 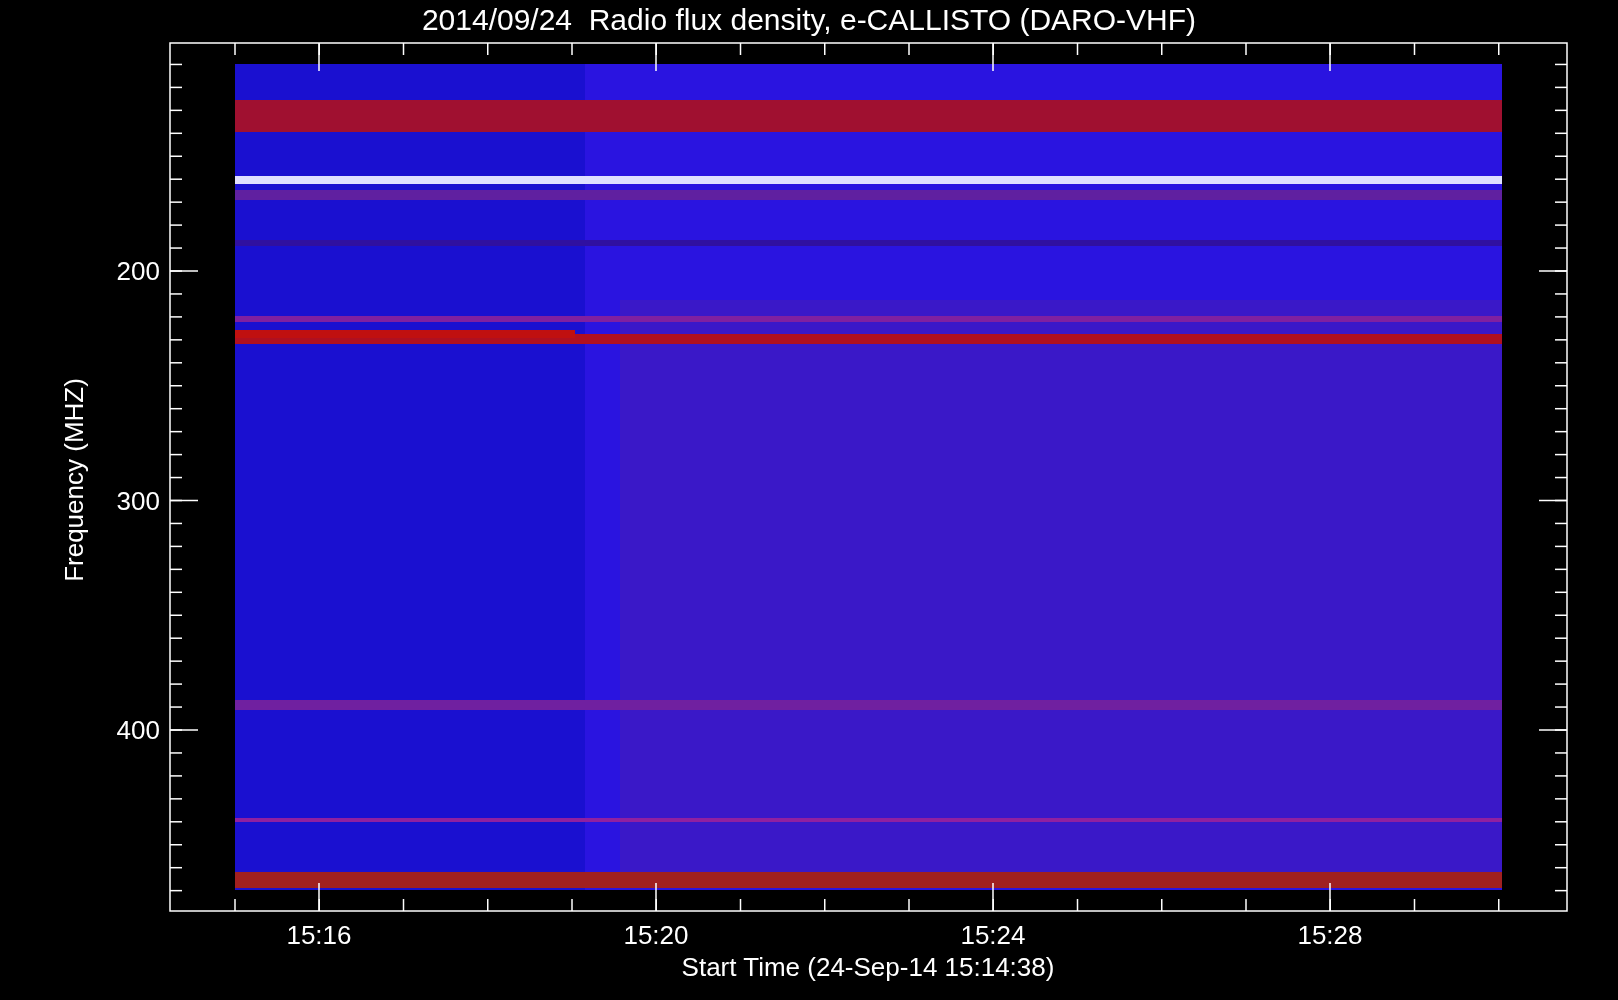 I want to click on x-axis-title: Start Time (24-Sep-14 15:14:38), so click(x=868, y=967).